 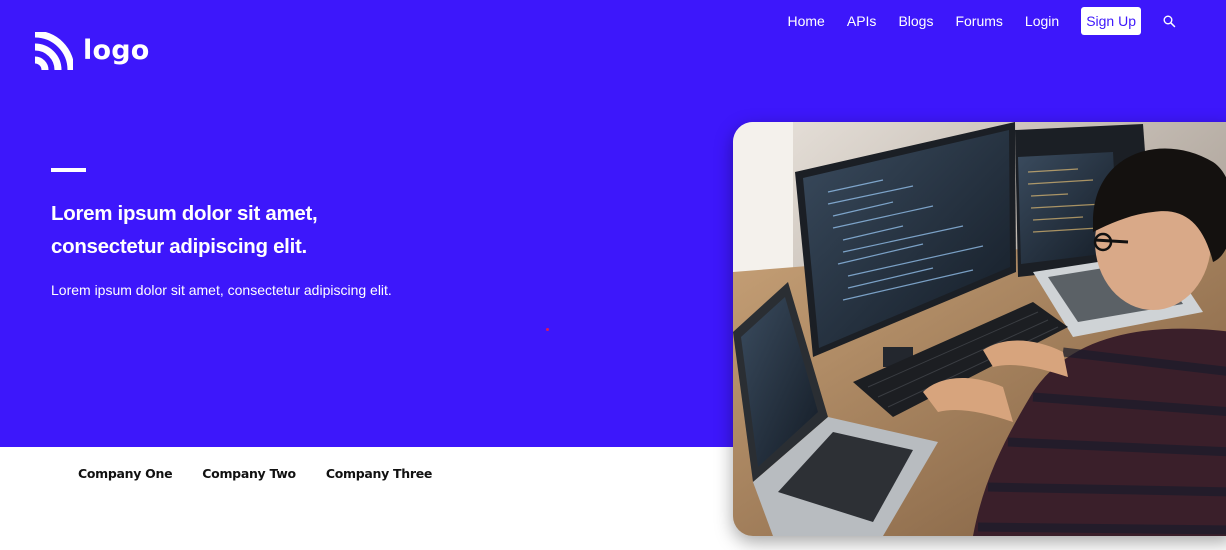 What do you see at coordinates (379, 473) in the screenshot?
I see `company-three: Company Three` at bounding box center [379, 473].